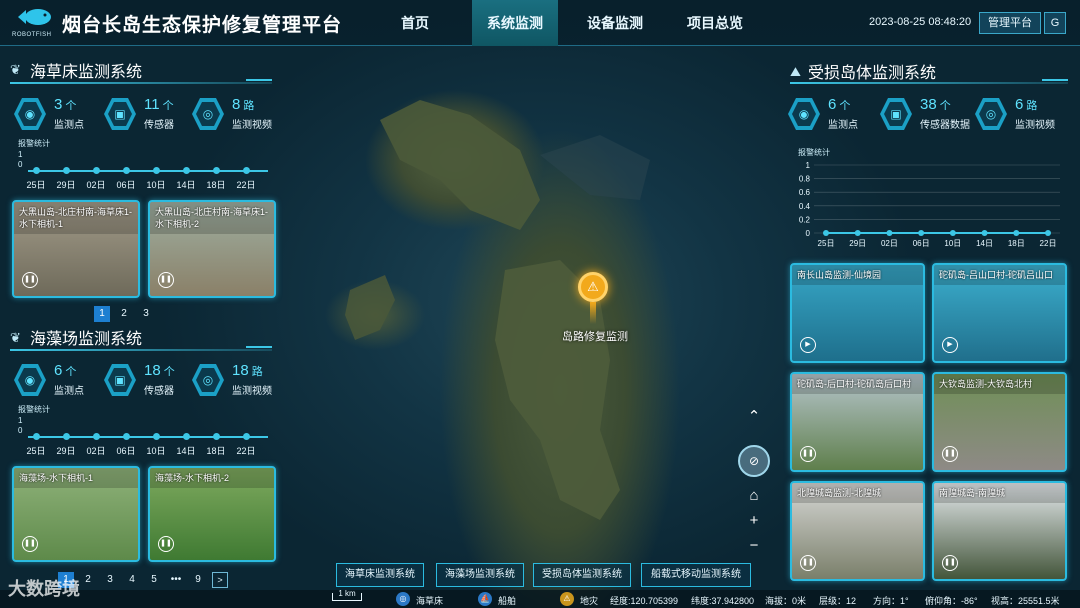 This screenshot has width=1080, height=608. Describe the element at coordinates (66, 185) in the screenshot. I see `date-tick: 29日` at that location.